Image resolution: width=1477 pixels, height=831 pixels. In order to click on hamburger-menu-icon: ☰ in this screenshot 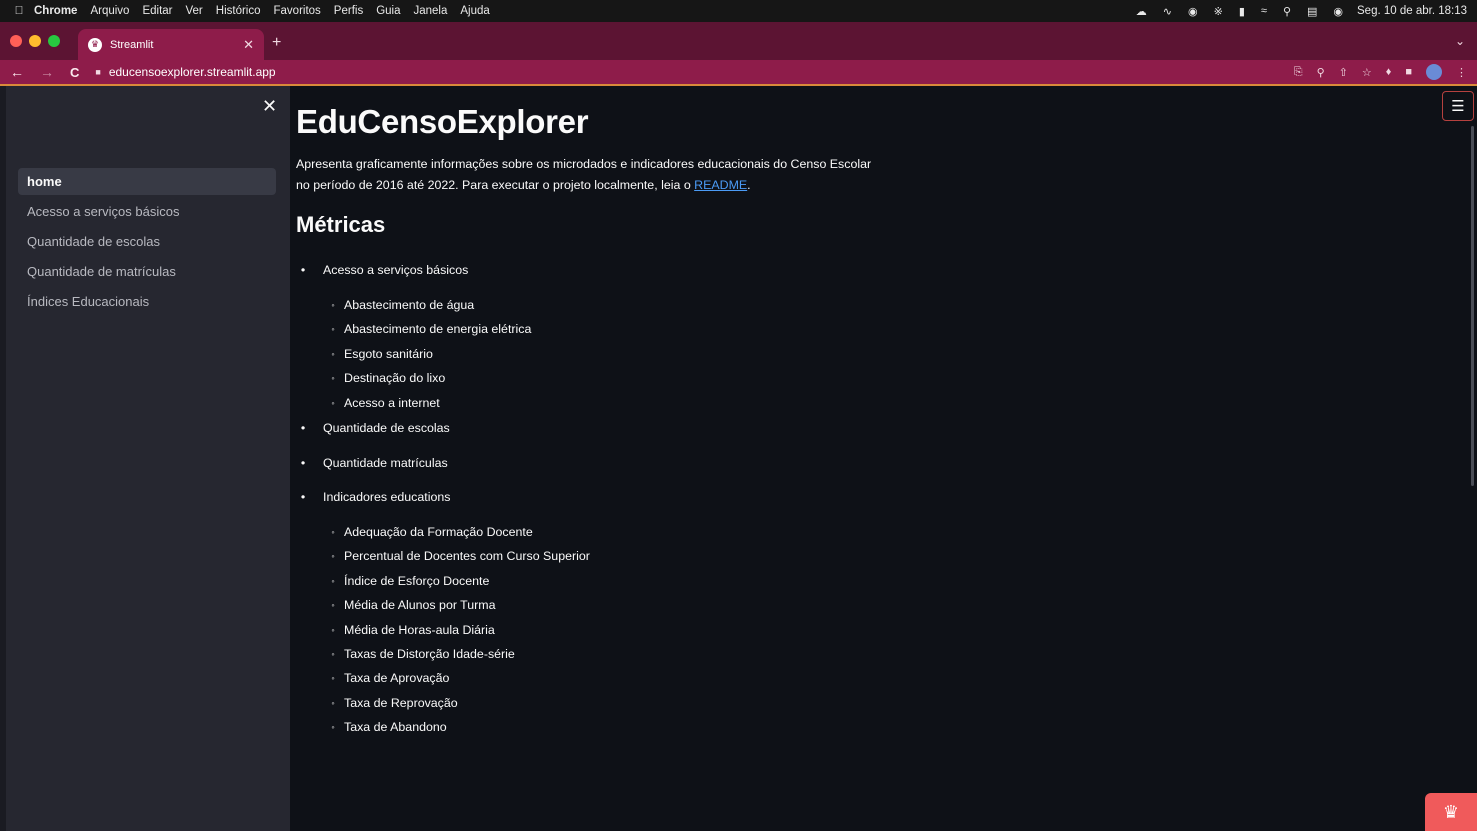, I will do `click(1458, 106)`.